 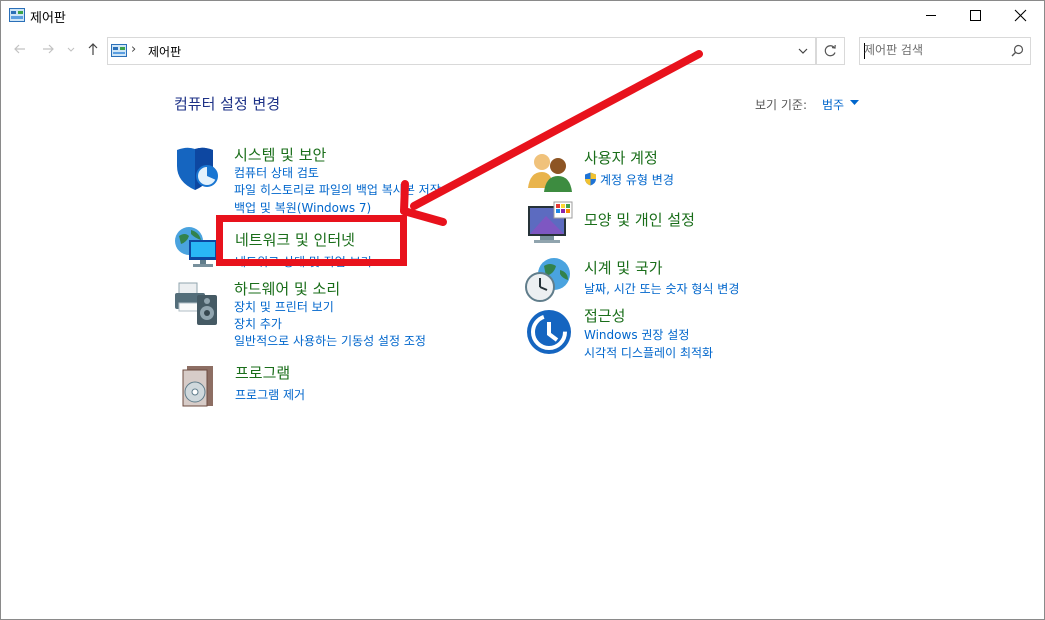 What do you see at coordinates (803, 51) in the screenshot?
I see `address-dropdown-icon` at bounding box center [803, 51].